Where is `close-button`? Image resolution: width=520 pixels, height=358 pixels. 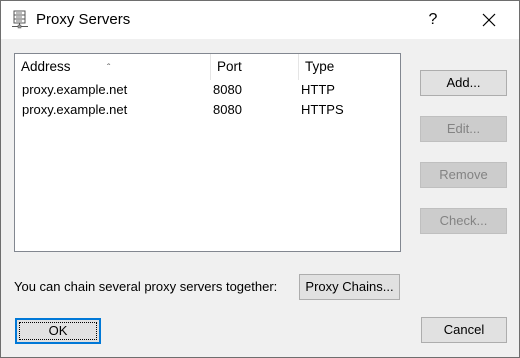 close-button is located at coordinates (489, 20).